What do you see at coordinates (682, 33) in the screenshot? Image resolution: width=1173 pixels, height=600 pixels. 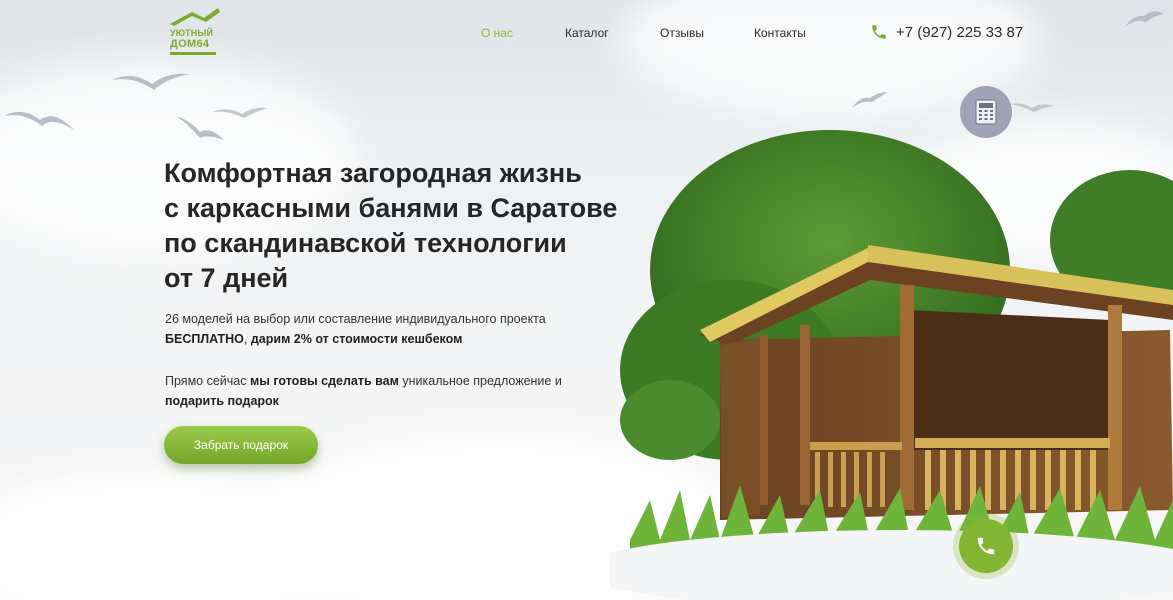 I see `nav-item-reviews: Отзывы` at bounding box center [682, 33].